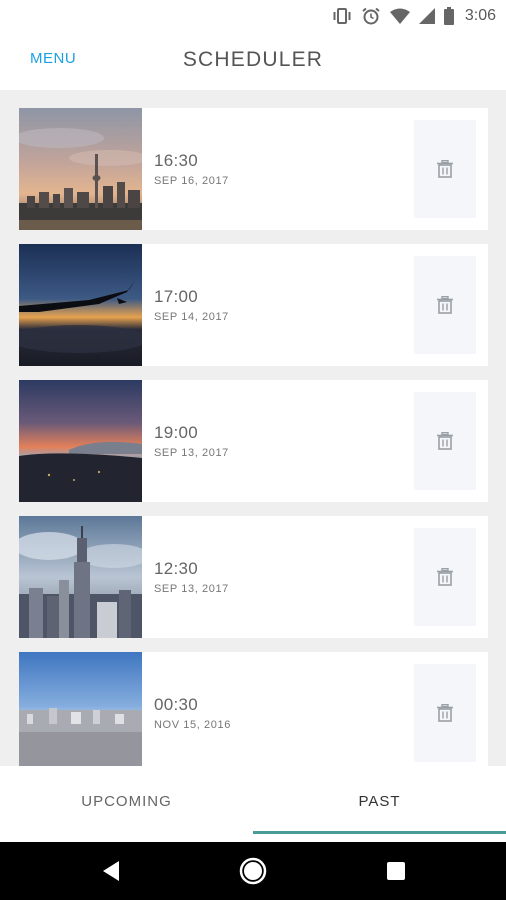 The image size is (506, 900). I want to click on status-time: 3:06, so click(480, 15).